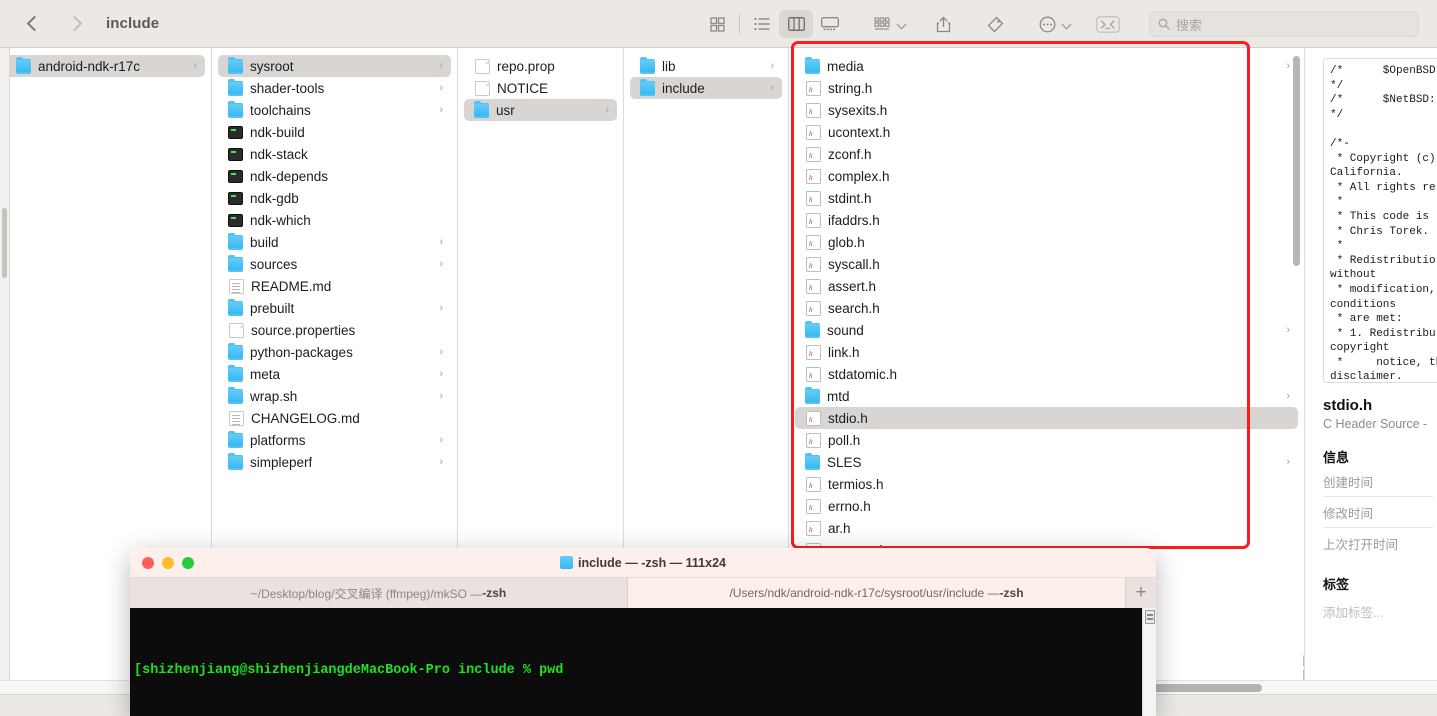  I want to click on list-item: SLES ›, so click(1046, 462).